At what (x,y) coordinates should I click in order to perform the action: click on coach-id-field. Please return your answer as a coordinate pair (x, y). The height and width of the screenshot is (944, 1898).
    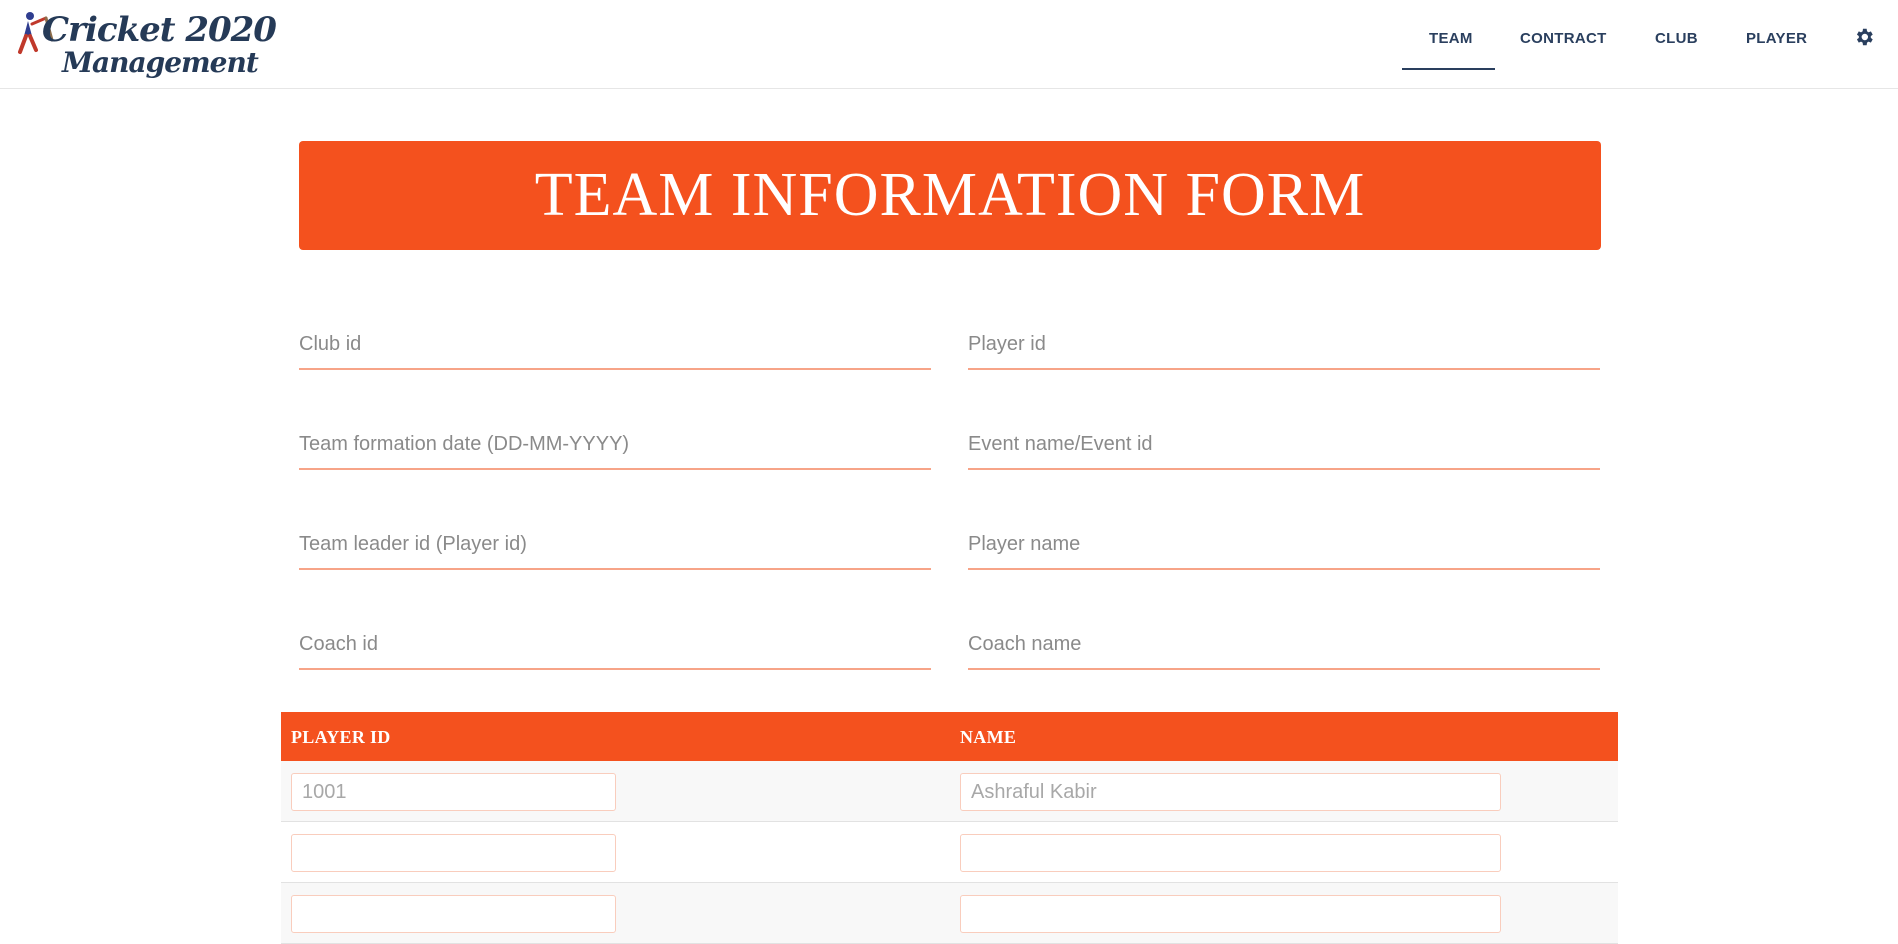
    Looking at the image, I should click on (615, 647).